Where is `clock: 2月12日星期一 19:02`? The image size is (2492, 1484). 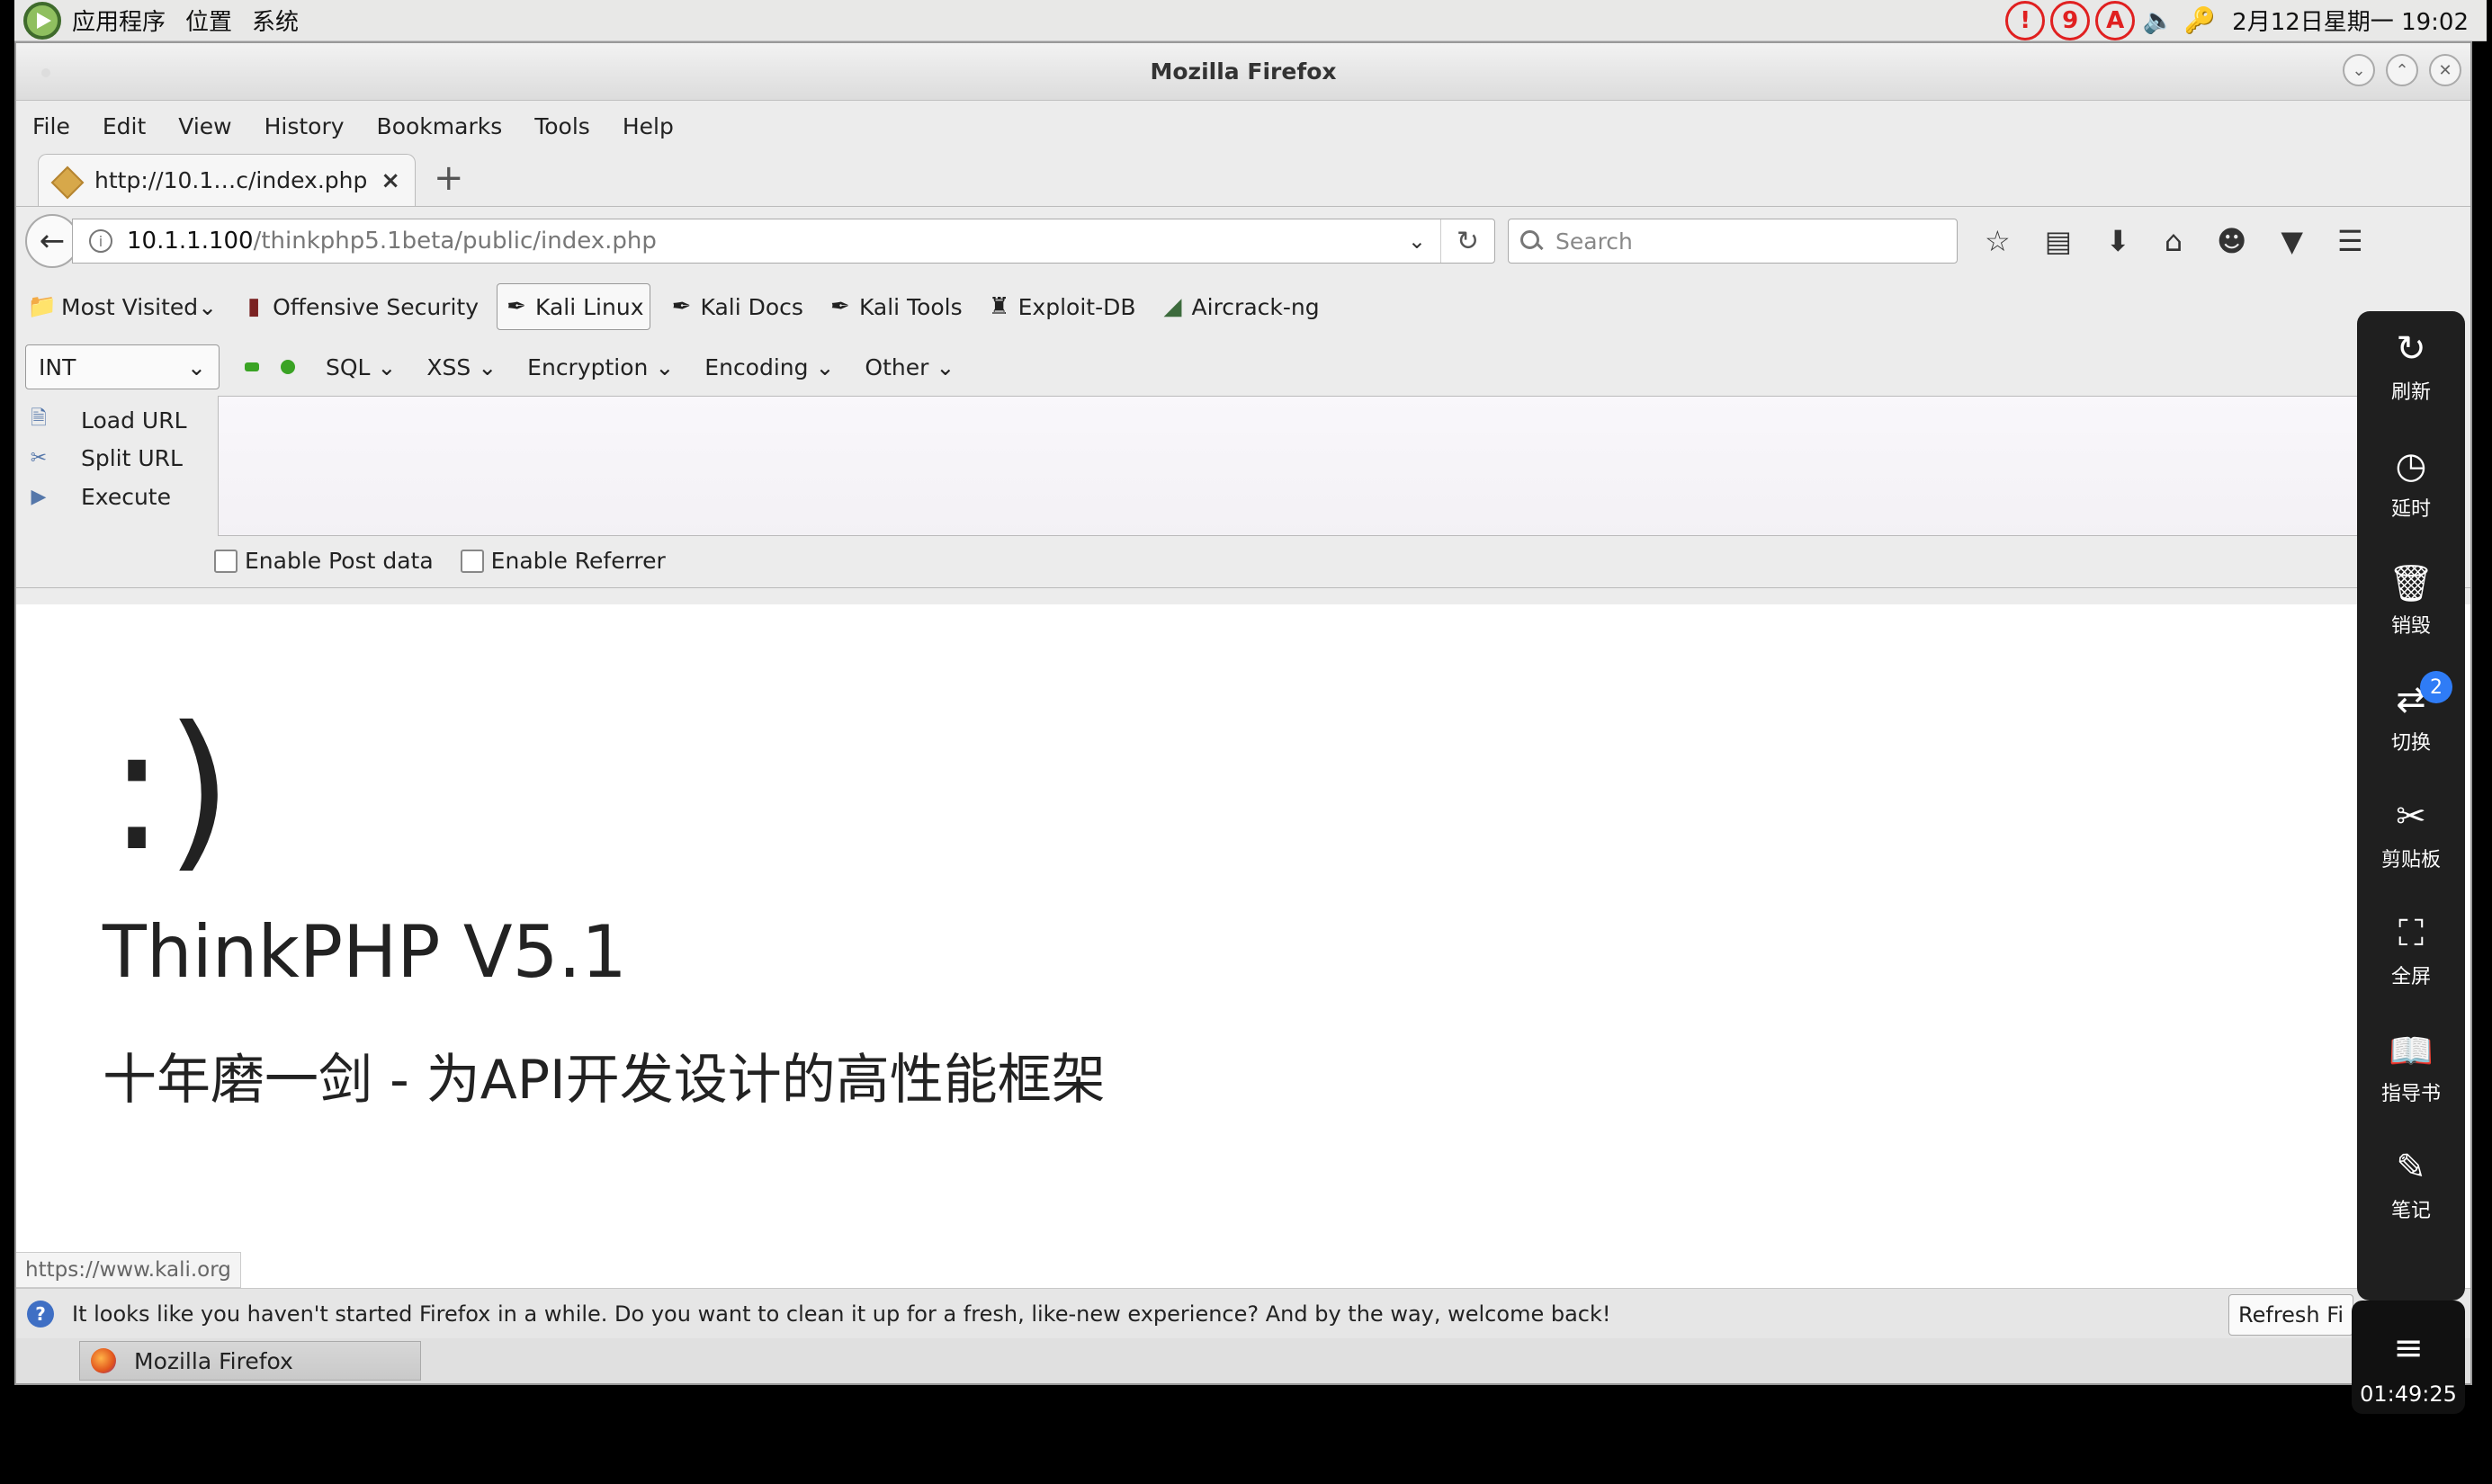
clock: 2月12日星期一 19:02 is located at coordinates (2350, 20).